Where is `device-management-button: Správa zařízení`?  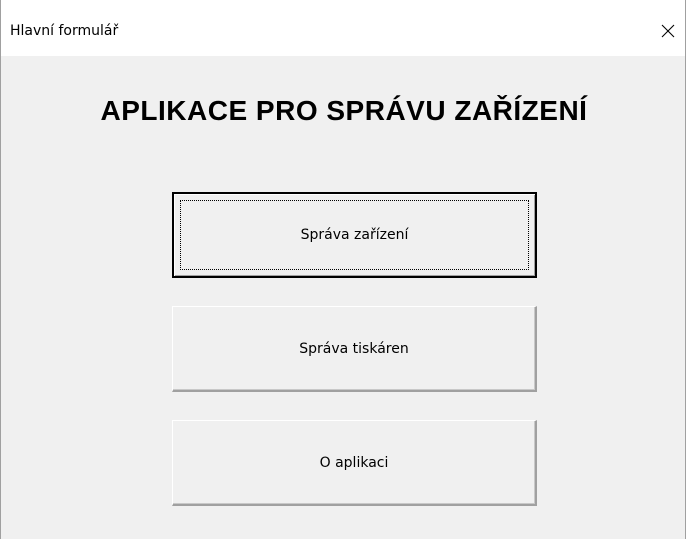
device-management-button: Správa zařízení is located at coordinates (354, 235).